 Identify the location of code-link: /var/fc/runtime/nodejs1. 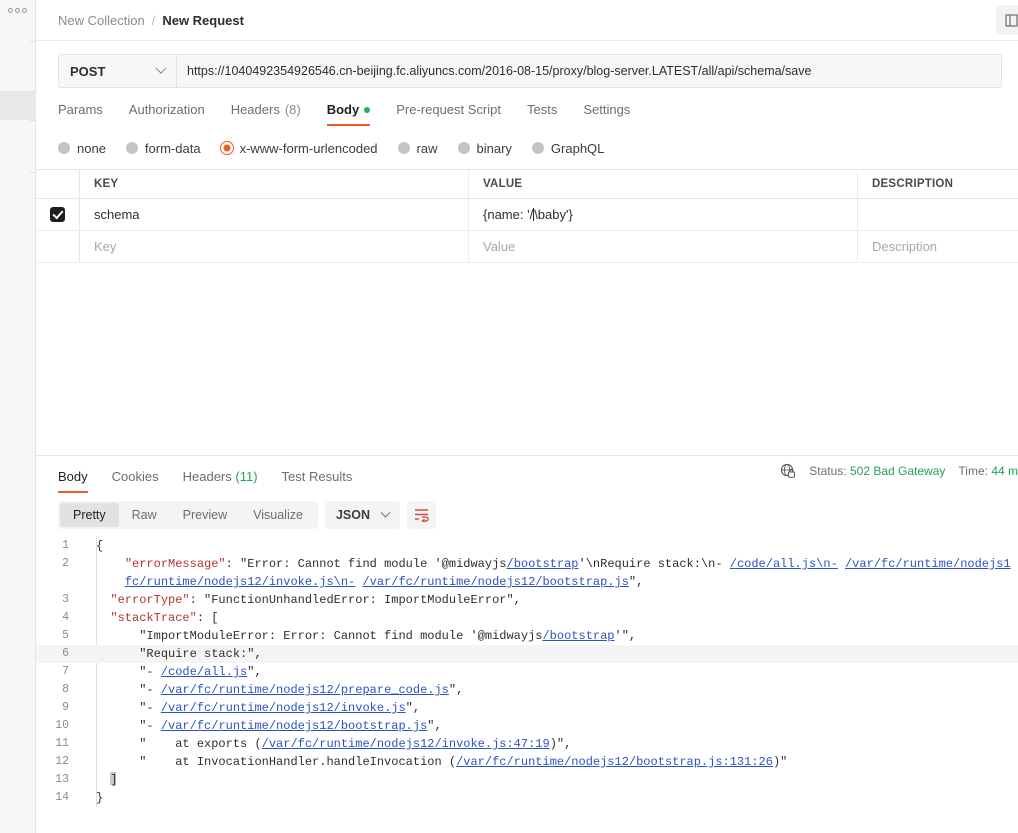
(928, 564).